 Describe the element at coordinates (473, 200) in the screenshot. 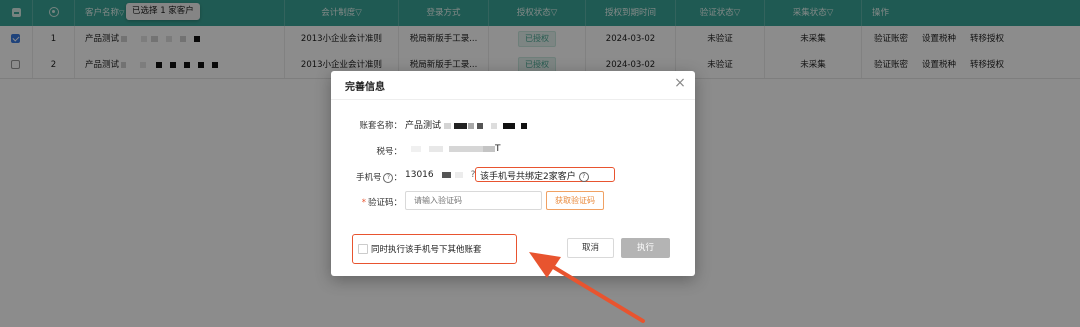

I see `verification-code-input` at that location.